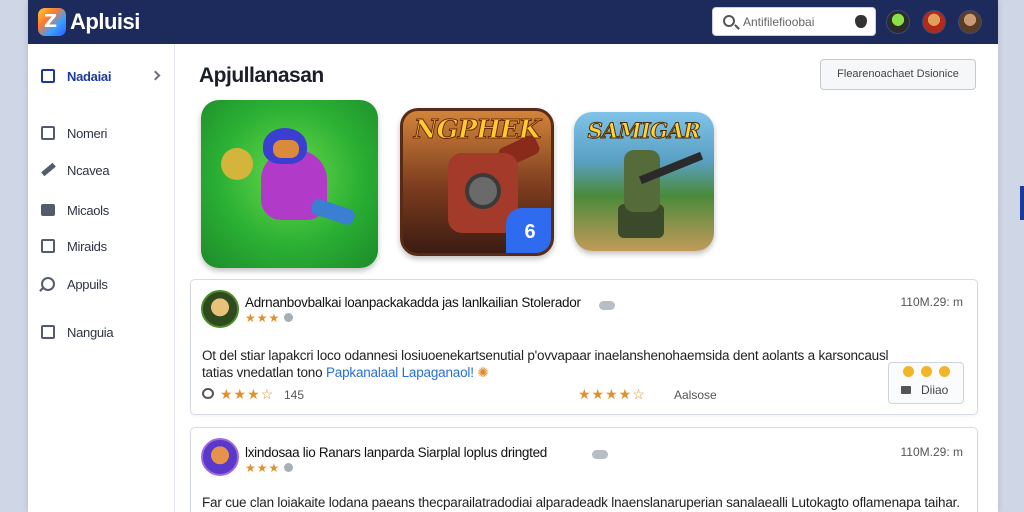 This screenshot has width=1024, height=512. What do you see at coordinates (1022, 203) in the screenshot?
I see `scroll-indicator` at bounding box center [1022, 203].